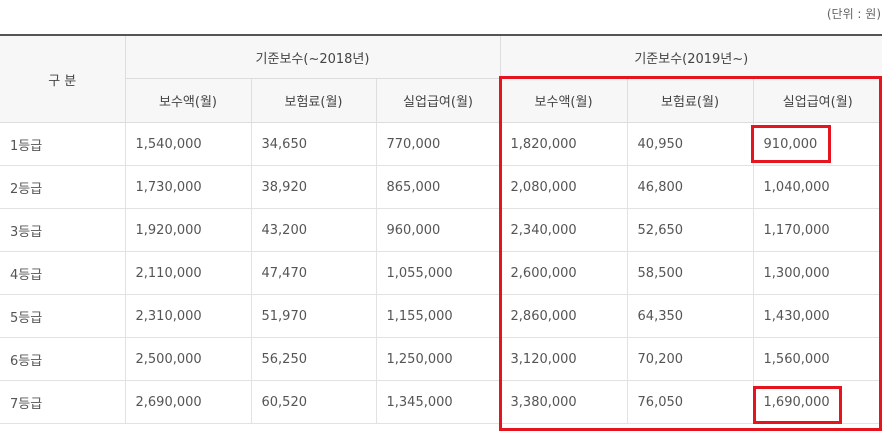 The image size is (887, 435). Describe the element at coordinates (314, 402) in the screenshot. I see `premium-2018-cell: 60,520` at that location.